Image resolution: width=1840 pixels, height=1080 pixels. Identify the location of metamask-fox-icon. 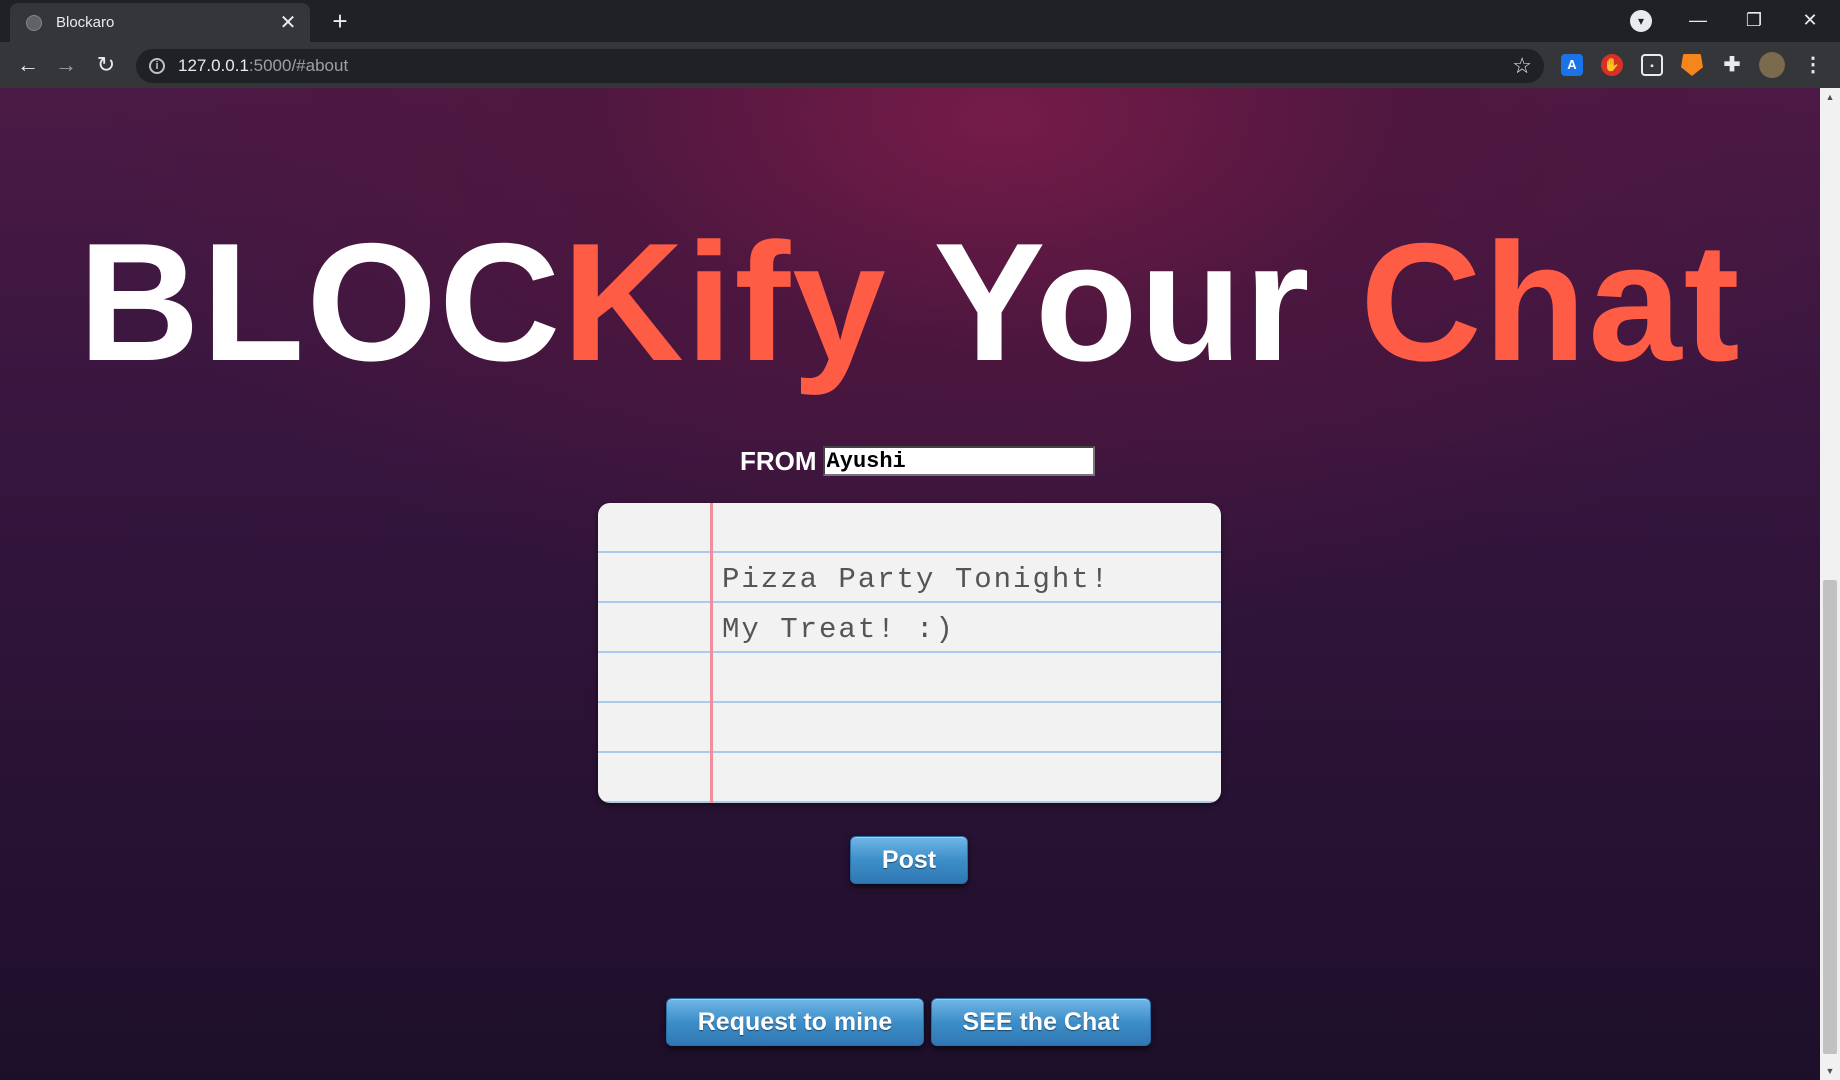
(1692, 65).